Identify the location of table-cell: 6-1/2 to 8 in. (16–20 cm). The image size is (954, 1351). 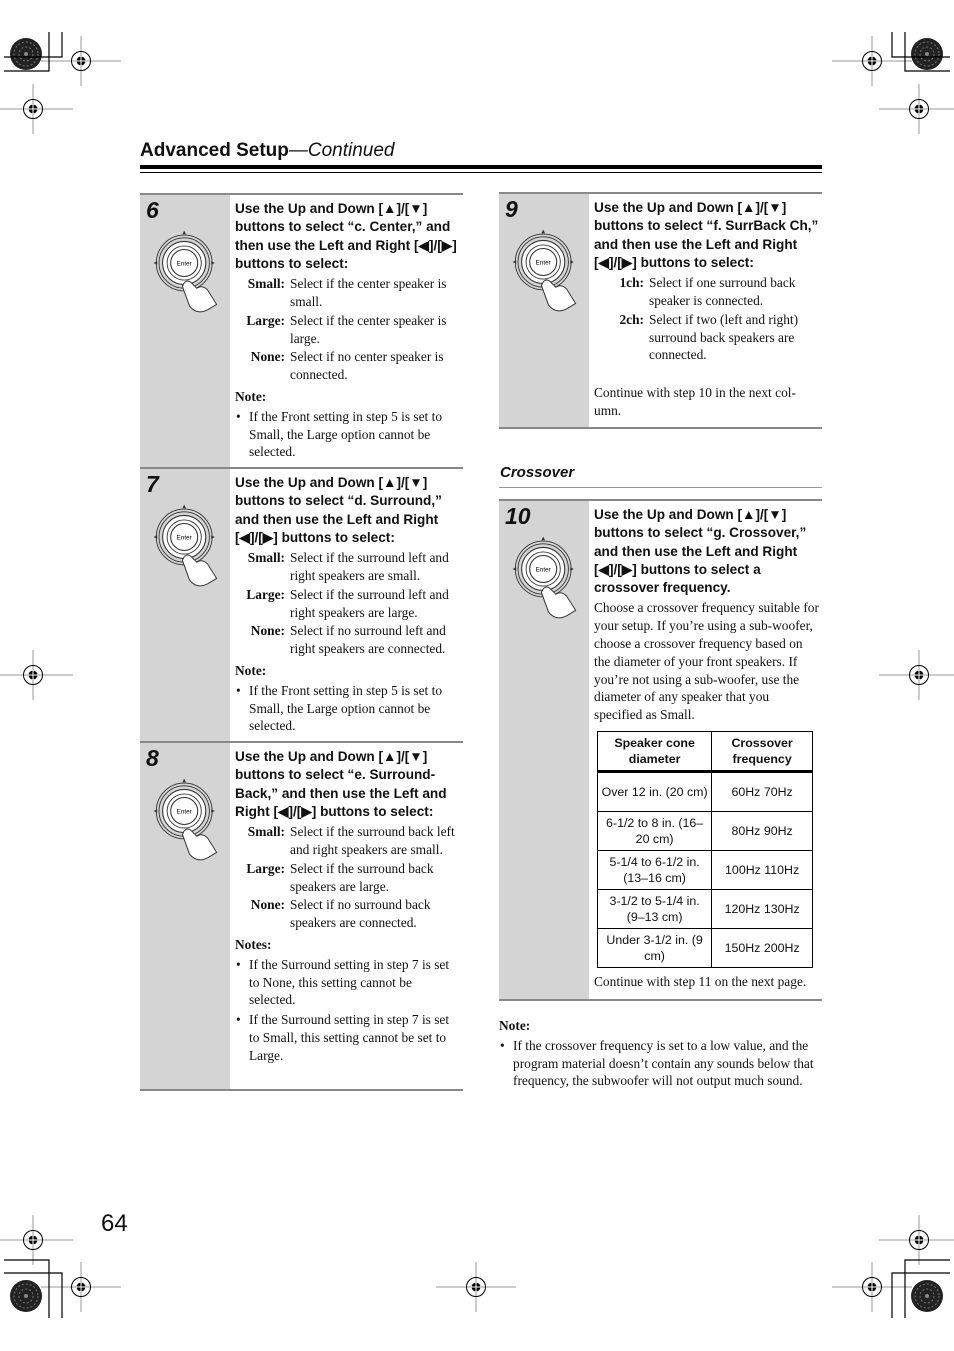
(654, 831).